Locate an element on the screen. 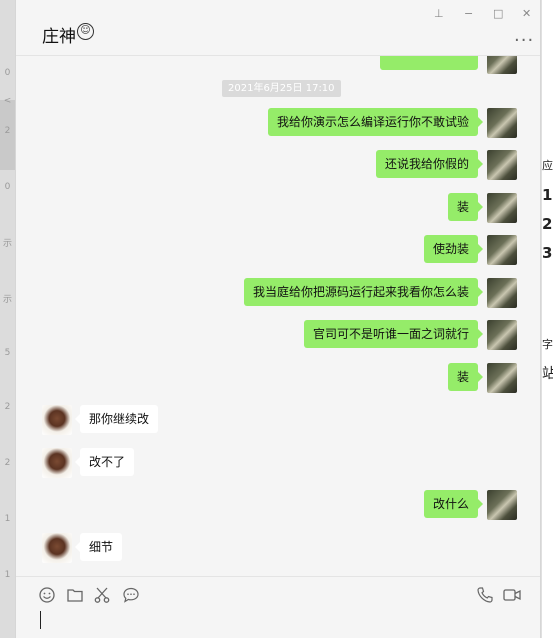  maximize-button: □ is located at coordinates (498, 13).